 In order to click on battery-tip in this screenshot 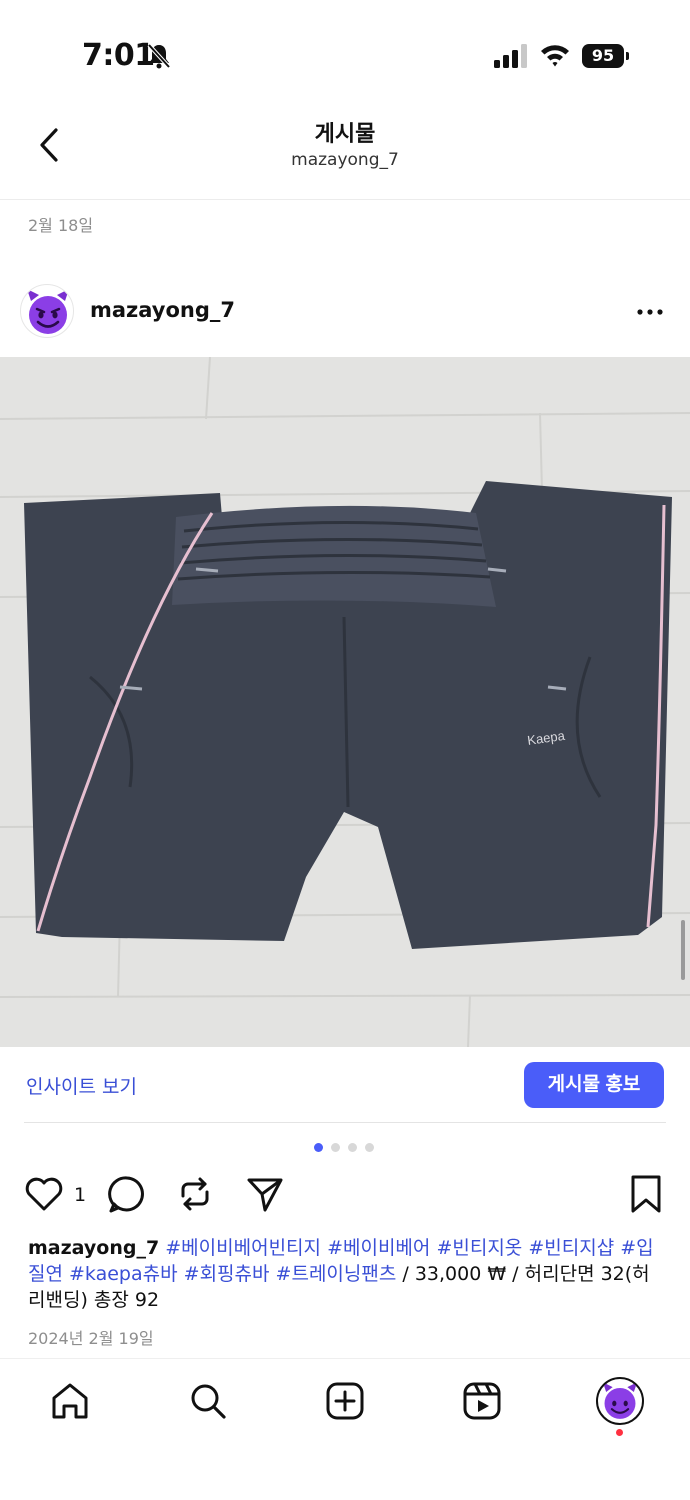, I will do `click(627, 56)`.